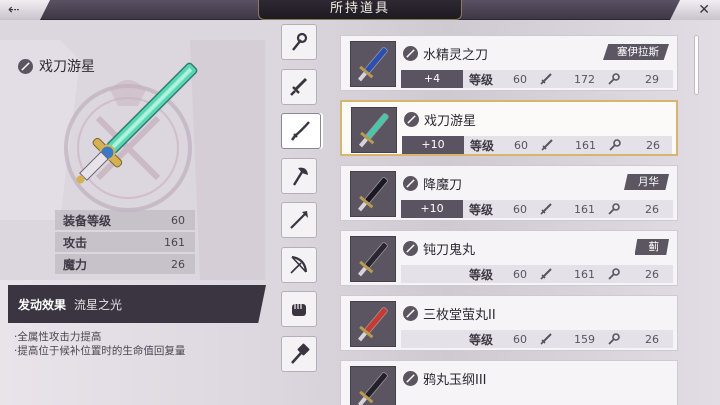 This screenshot has height=405, width=720. I want to click on tab-spear, so click(299, 220).